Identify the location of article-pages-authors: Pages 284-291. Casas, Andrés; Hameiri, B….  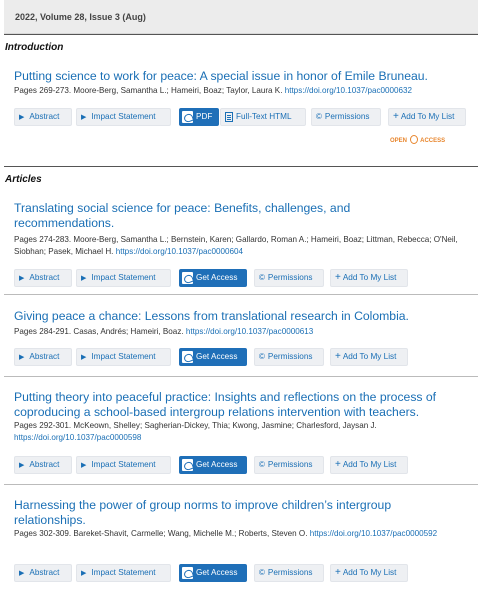
(99, 331).